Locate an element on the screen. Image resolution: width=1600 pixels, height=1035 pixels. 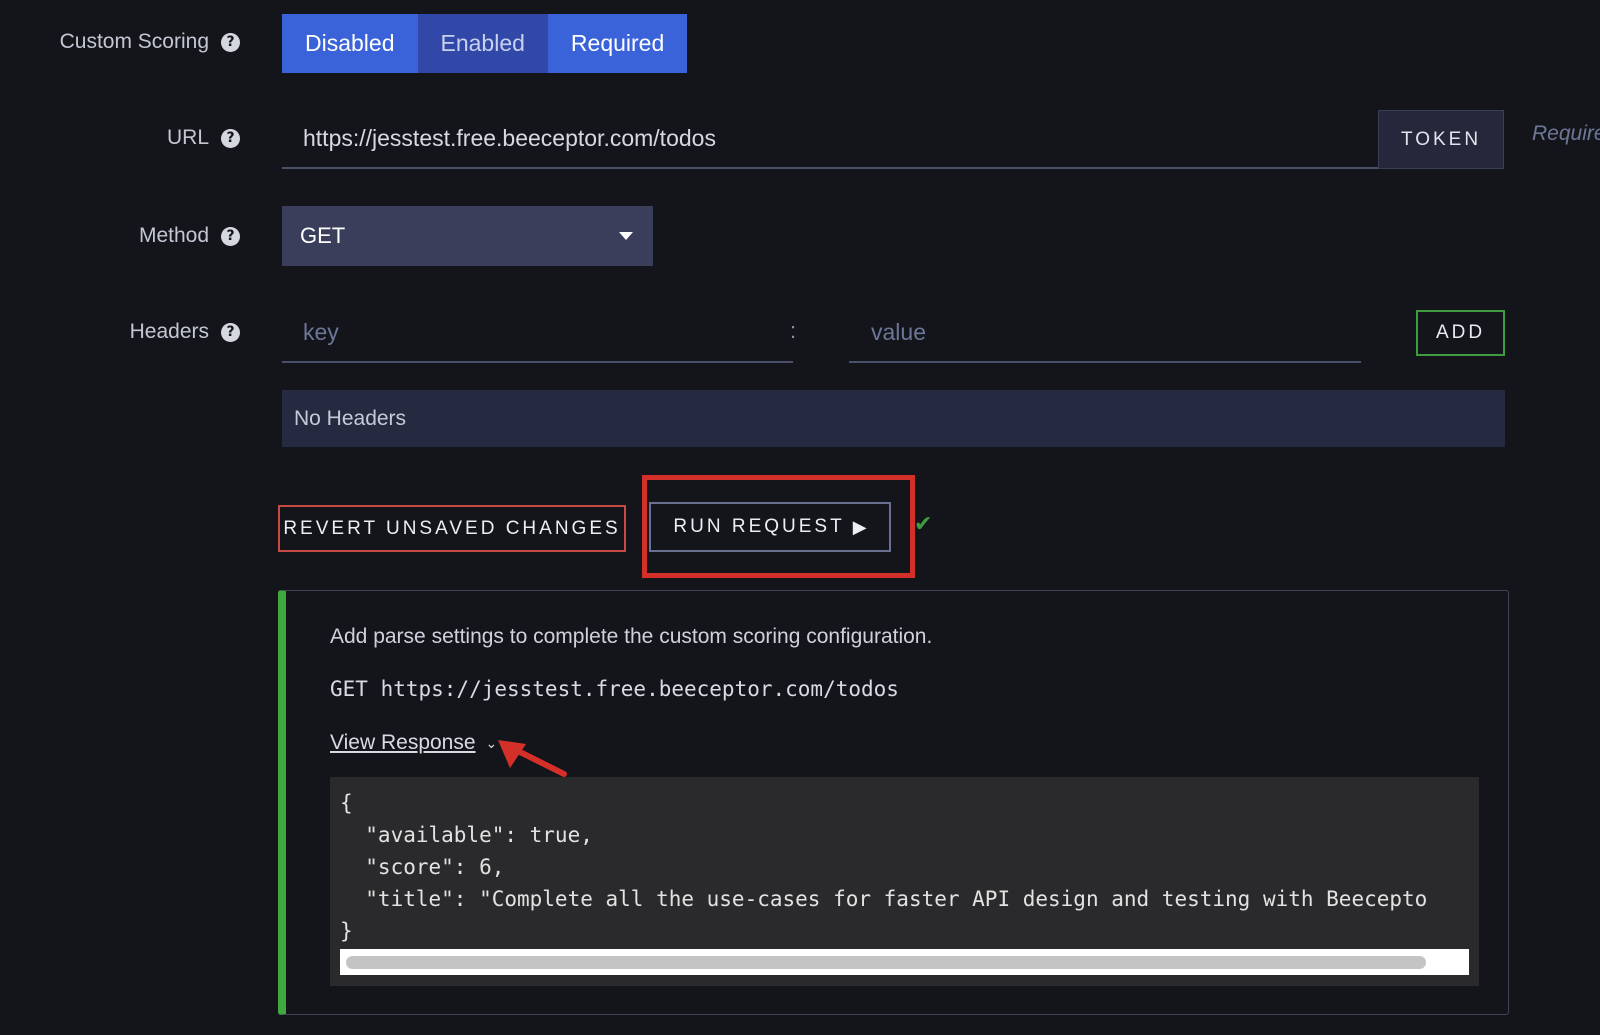
code-line: "score": 6, is located at coordinates (422, 867).